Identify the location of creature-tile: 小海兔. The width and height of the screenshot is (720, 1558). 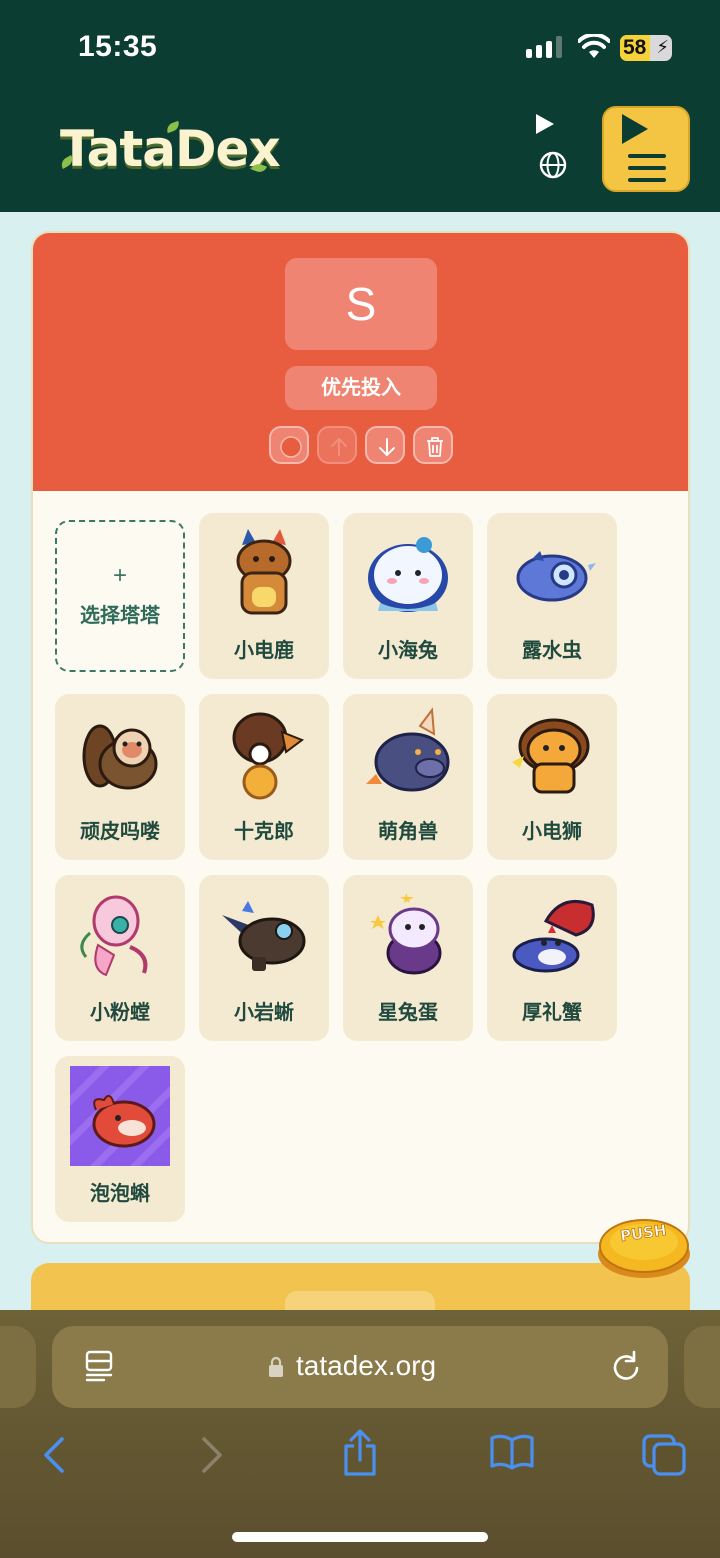
(408, 596).